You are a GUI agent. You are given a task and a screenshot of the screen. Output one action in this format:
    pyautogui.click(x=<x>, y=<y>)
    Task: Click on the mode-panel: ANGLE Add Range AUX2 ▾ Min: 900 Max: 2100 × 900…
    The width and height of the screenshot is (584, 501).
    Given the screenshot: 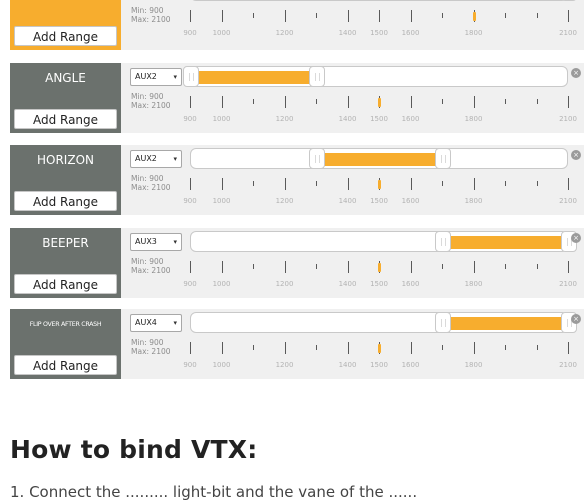 What is the action you would take?
    pyautogui.click(x=297, y=98)
    